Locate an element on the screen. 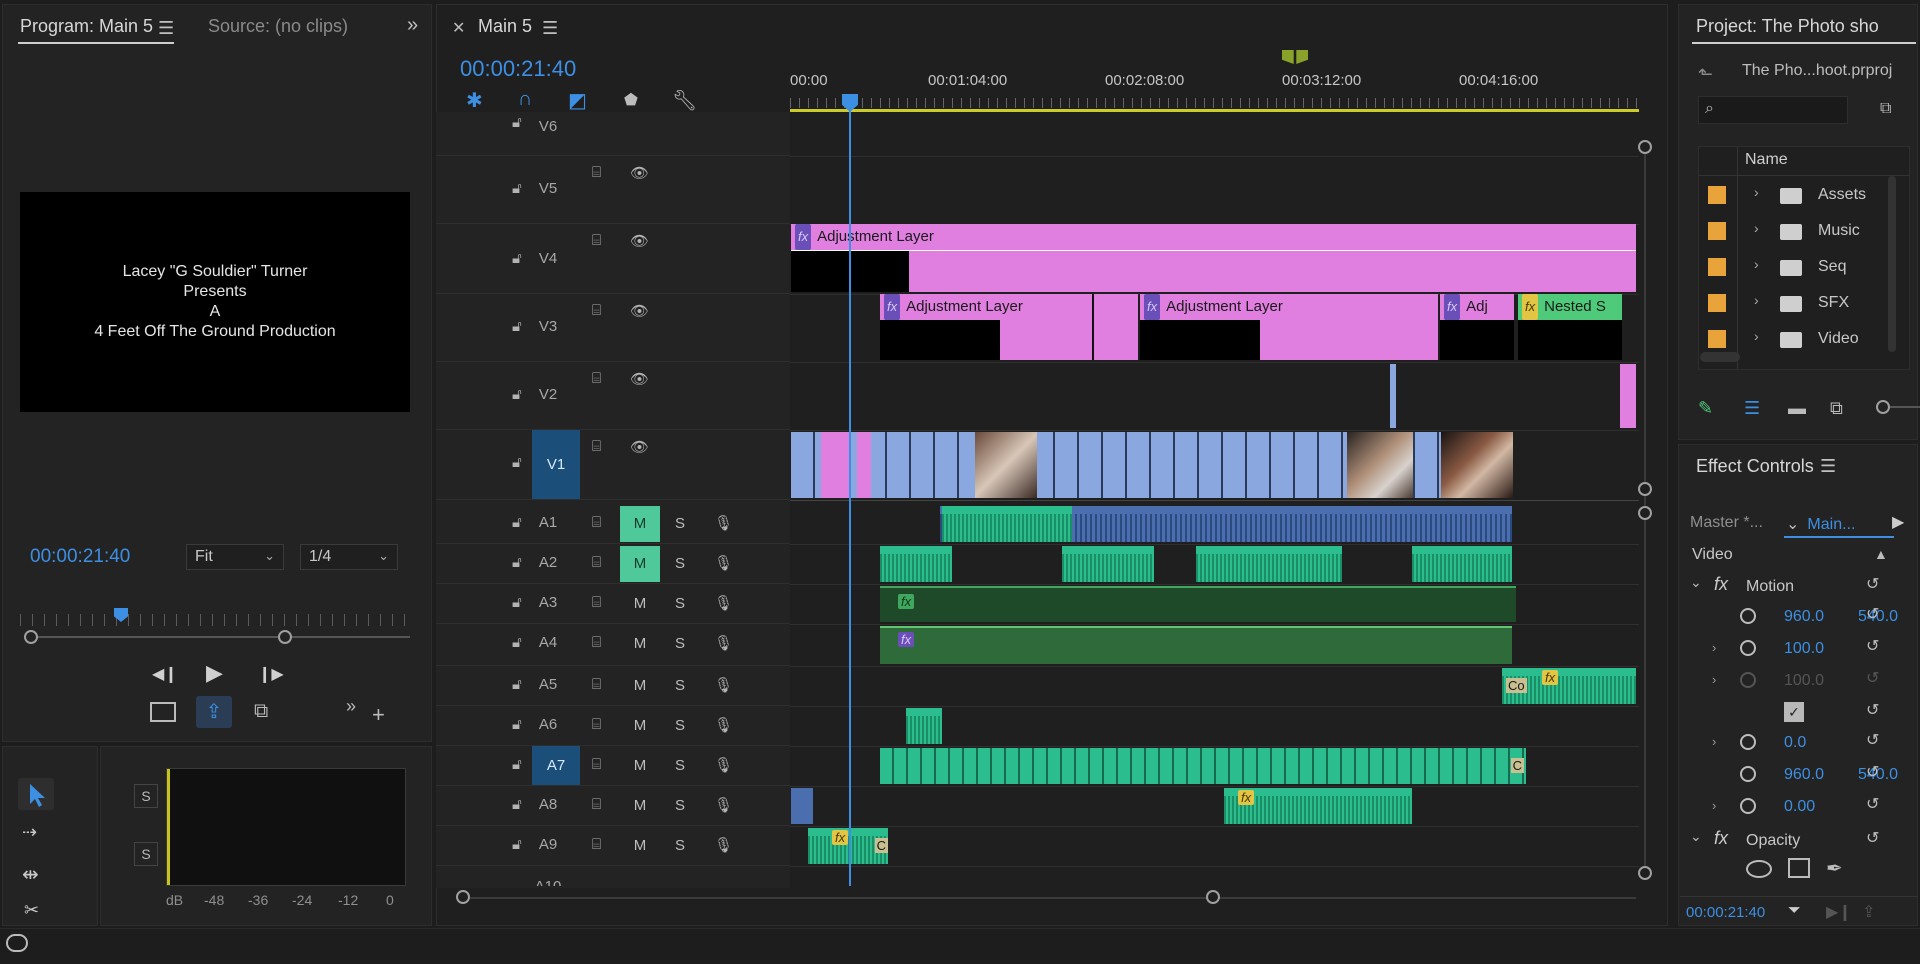 The image size is (1920, 964). anti-flicker-stopwatch-icon is located at coordinates (1748, 806).